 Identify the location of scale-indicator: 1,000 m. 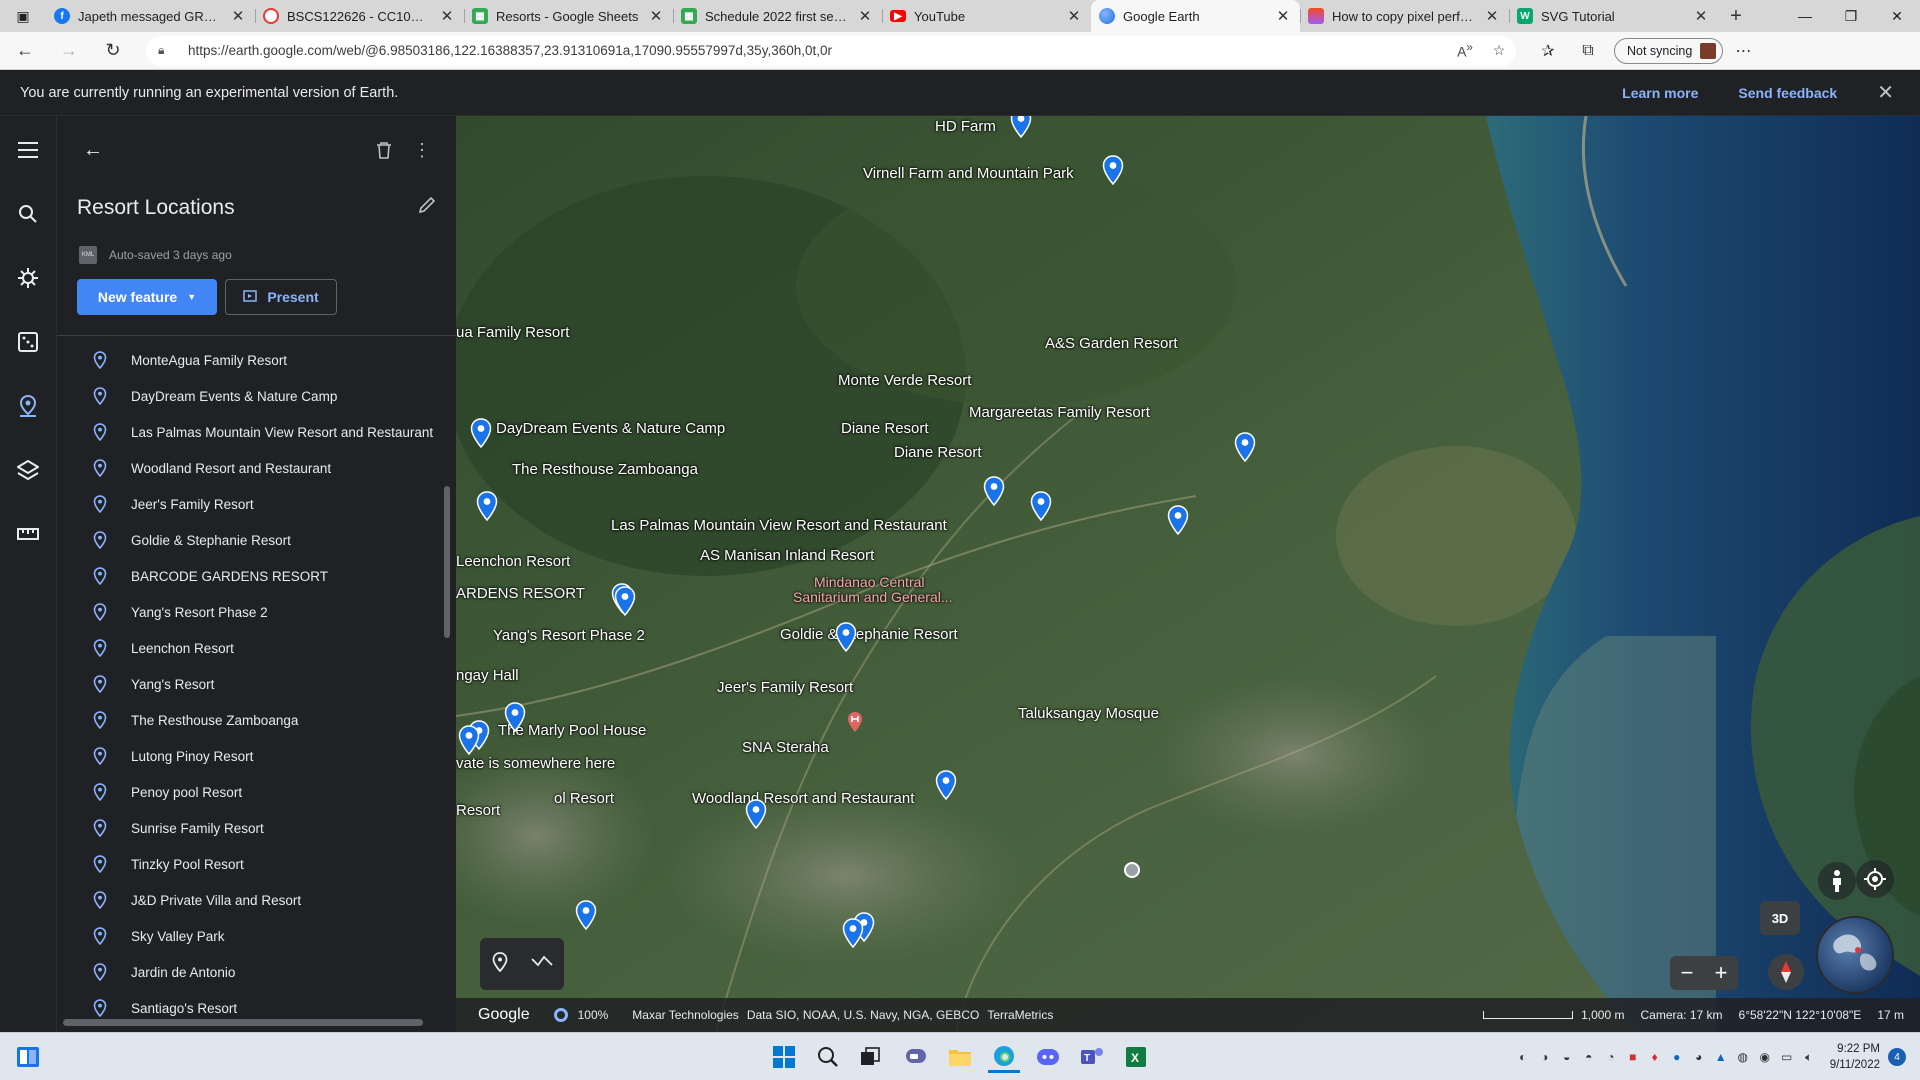
(1553, 1015).